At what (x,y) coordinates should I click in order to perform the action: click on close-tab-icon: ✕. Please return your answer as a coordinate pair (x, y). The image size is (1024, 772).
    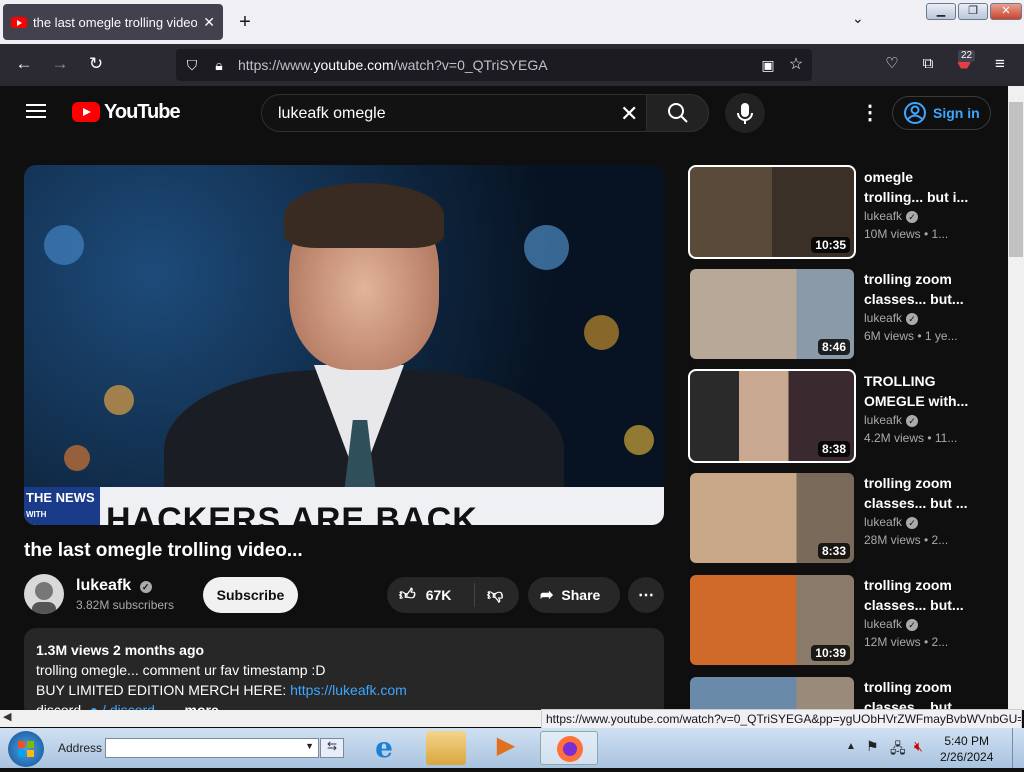
    Looking at the image, I should click on (209, 22).